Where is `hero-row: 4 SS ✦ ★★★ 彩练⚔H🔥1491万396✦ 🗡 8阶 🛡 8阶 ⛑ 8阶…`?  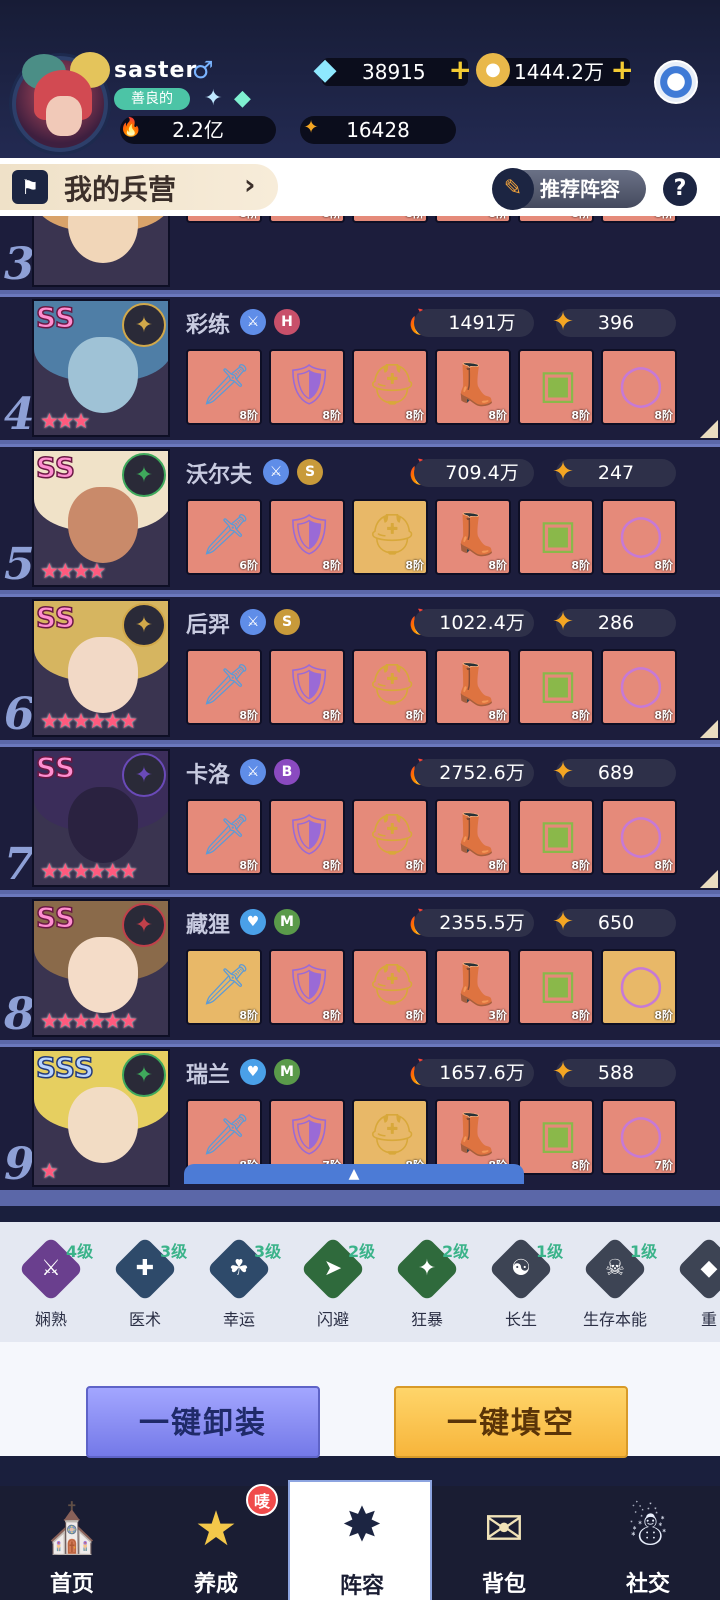
hero-row: 4 SS ✦ ★★★ 彩练⚔H🔥1491万396✦ 🗡 8阶 🛡 8阶 ⛑ 8阶… is located at coordinates (360, 367).